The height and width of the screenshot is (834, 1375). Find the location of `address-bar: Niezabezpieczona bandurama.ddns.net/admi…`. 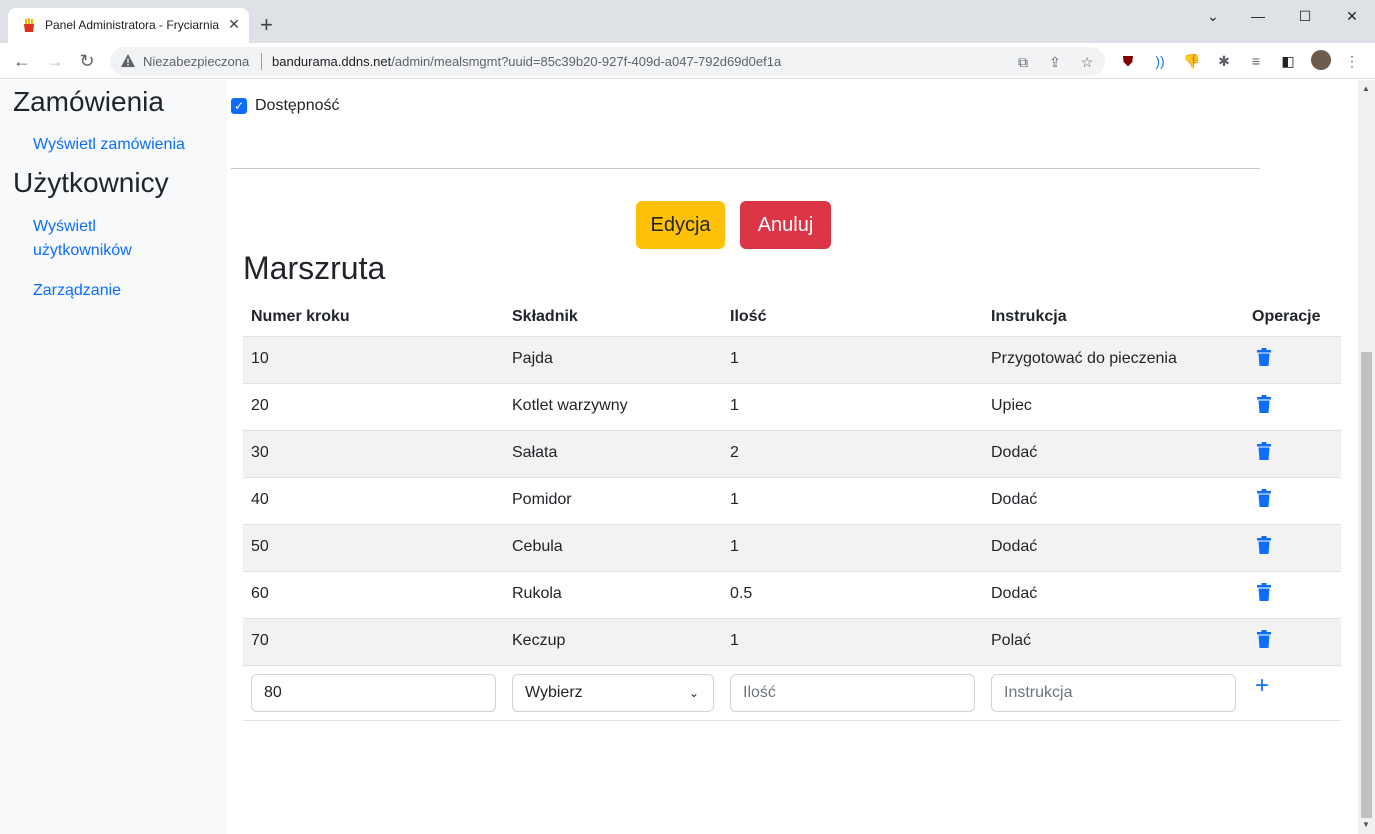

address-bar: Niezabezpieczona bandurama.ddns.net/admi… is located at coordinates (607, 61).